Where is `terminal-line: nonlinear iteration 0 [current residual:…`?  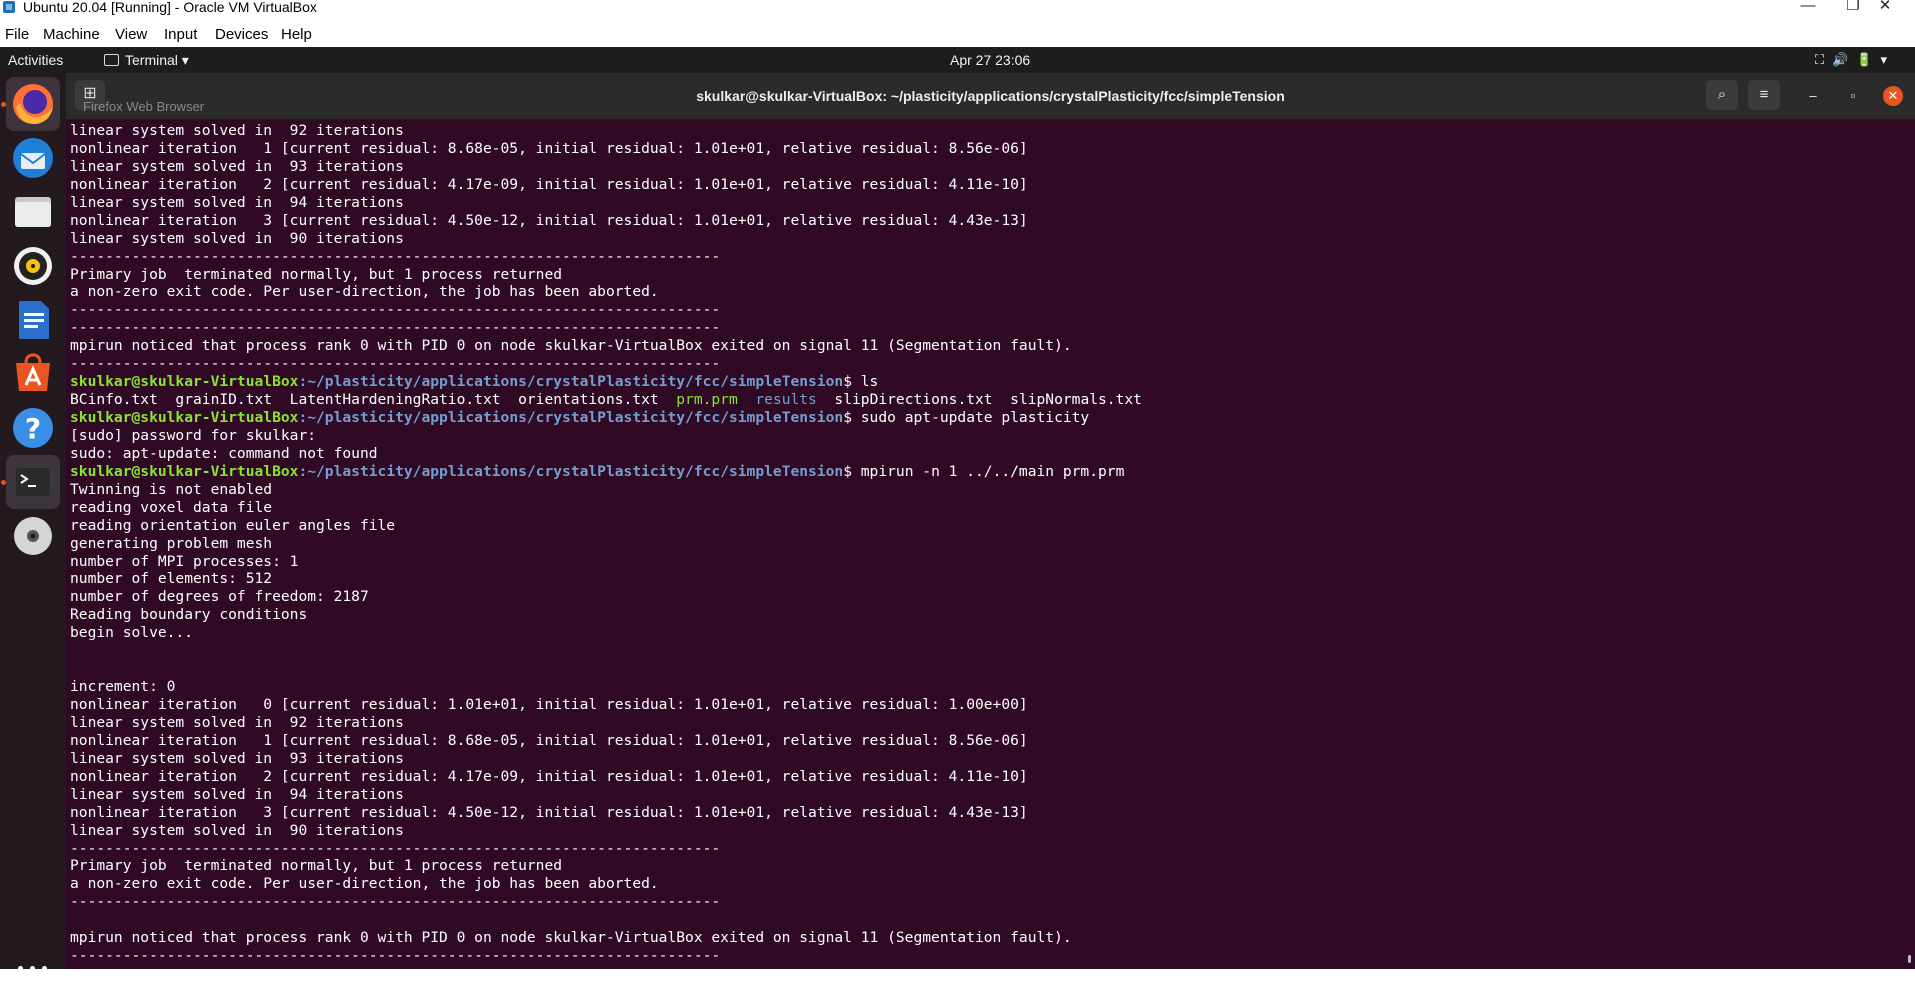
terminal-line: nonlinear iteration 0 [current residual:… is located at coordinates (549, 704).